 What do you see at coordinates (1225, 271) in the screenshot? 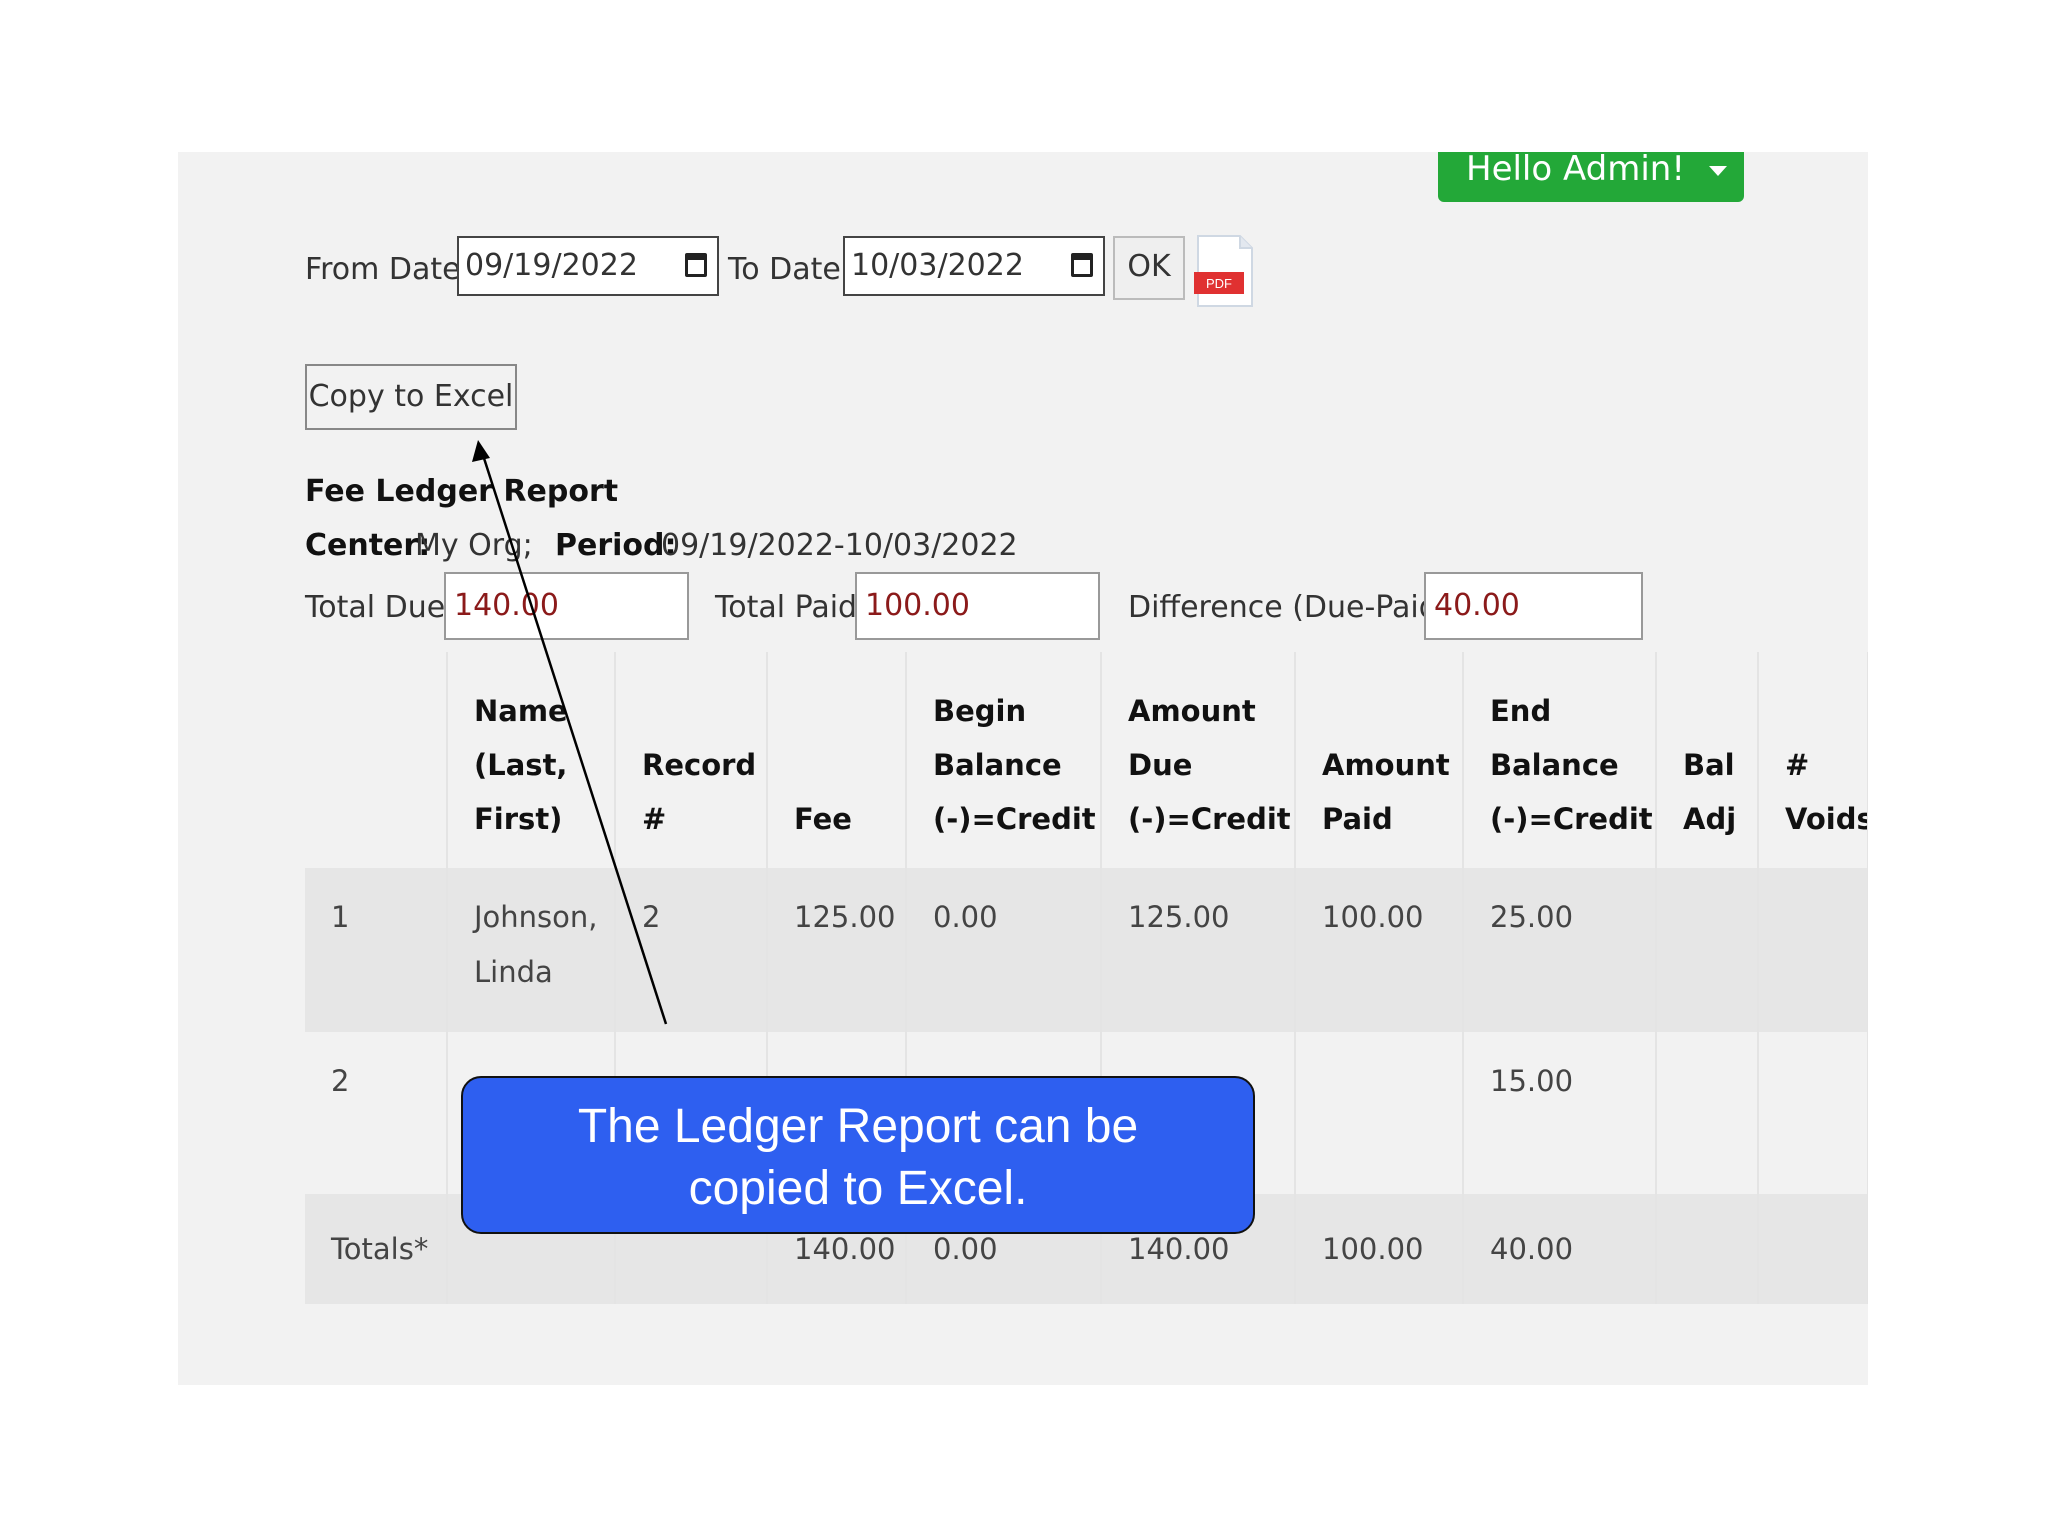
I see `pdf-icon: PDF` at bounding box center [1225, 271].